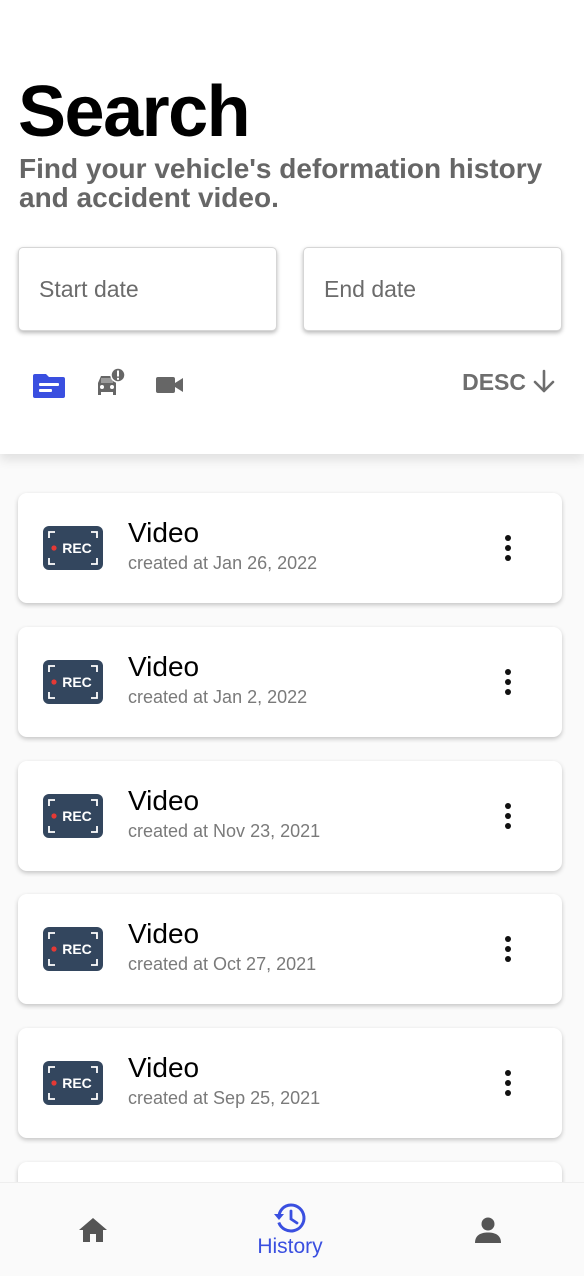 The height and width of the screenshot is (1276, 584). I want to click on sort-toggle: DESC, so click(510, 382).